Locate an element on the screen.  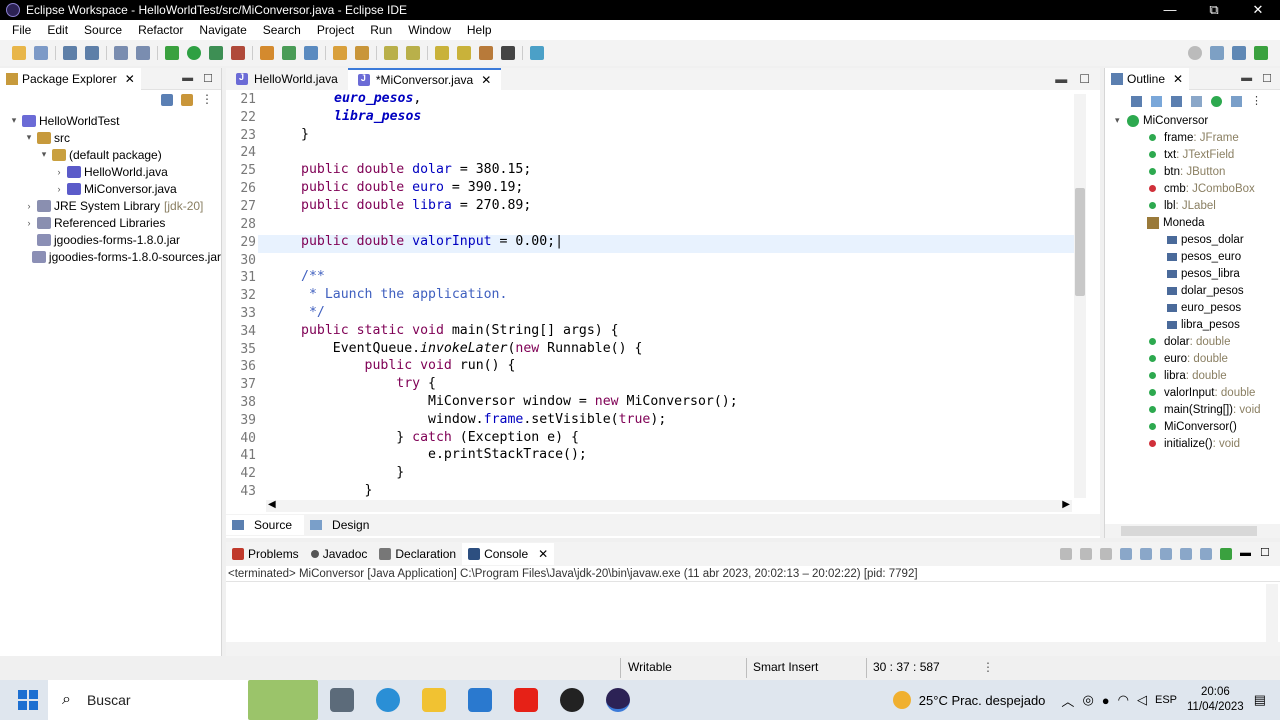
taskbar-search: ⌕ Buscar is located at coordinates (183, 700).